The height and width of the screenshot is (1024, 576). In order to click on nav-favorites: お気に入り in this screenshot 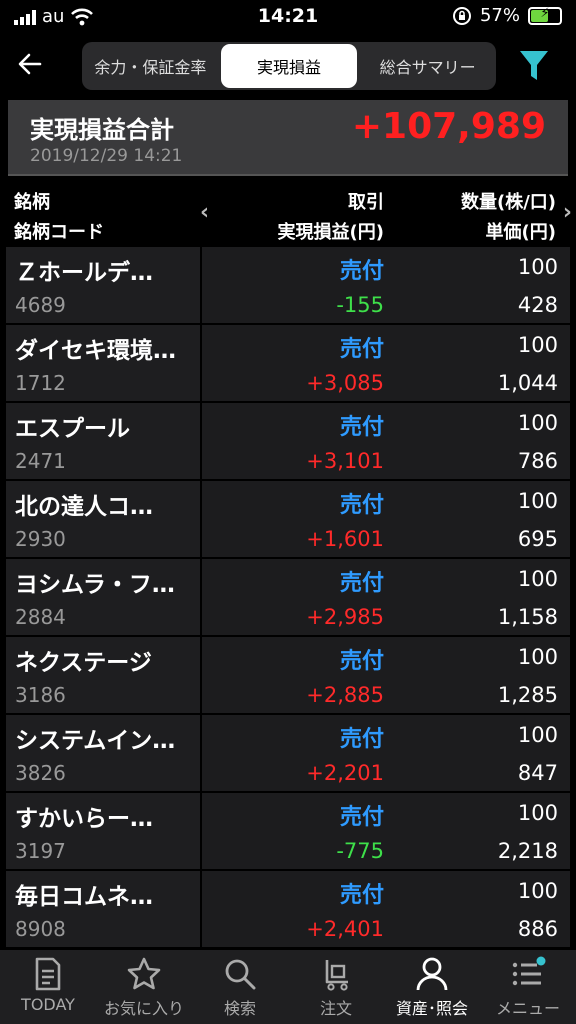, I will do `click(144, 987)`.